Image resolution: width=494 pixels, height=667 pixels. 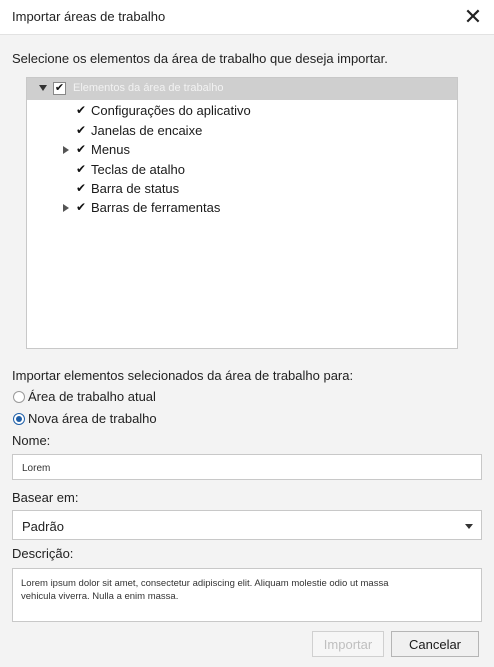 I want to click on cancel-button: Cancelar, so click(x=435, y=644).